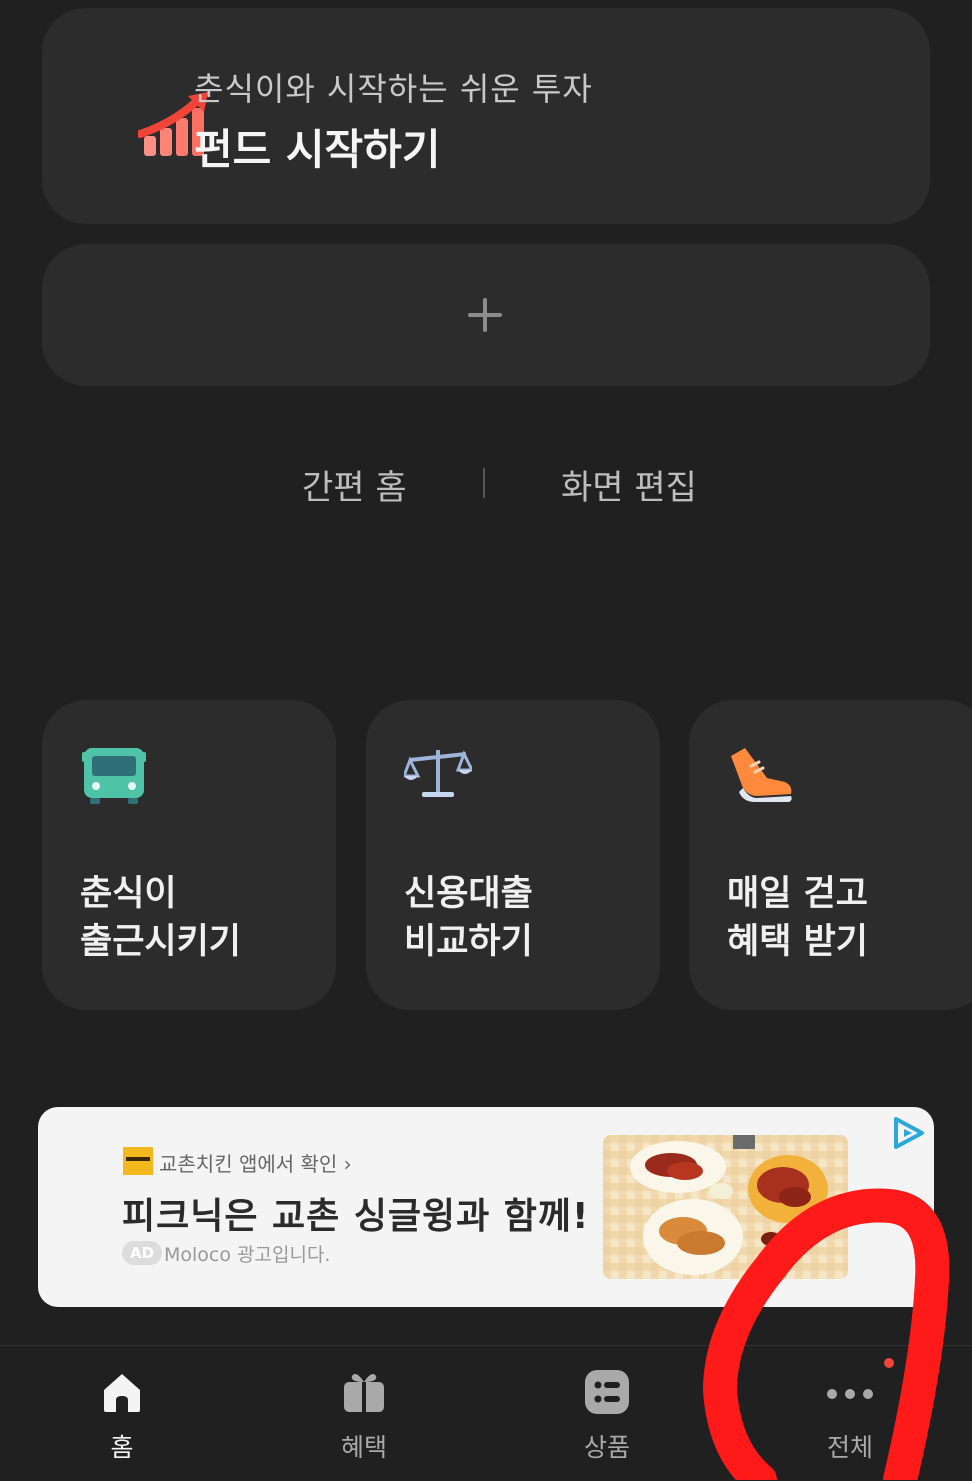 This screenshot has width=972, height=1481. I want to click on sneaker-icon, so click(761, 776).